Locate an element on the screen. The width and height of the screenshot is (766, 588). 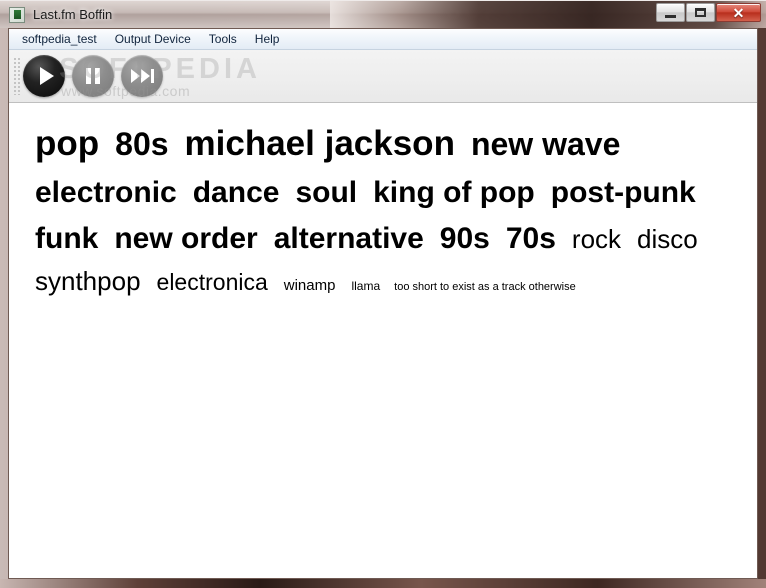
tag-item: winamp is located at coordinates (310, 286).